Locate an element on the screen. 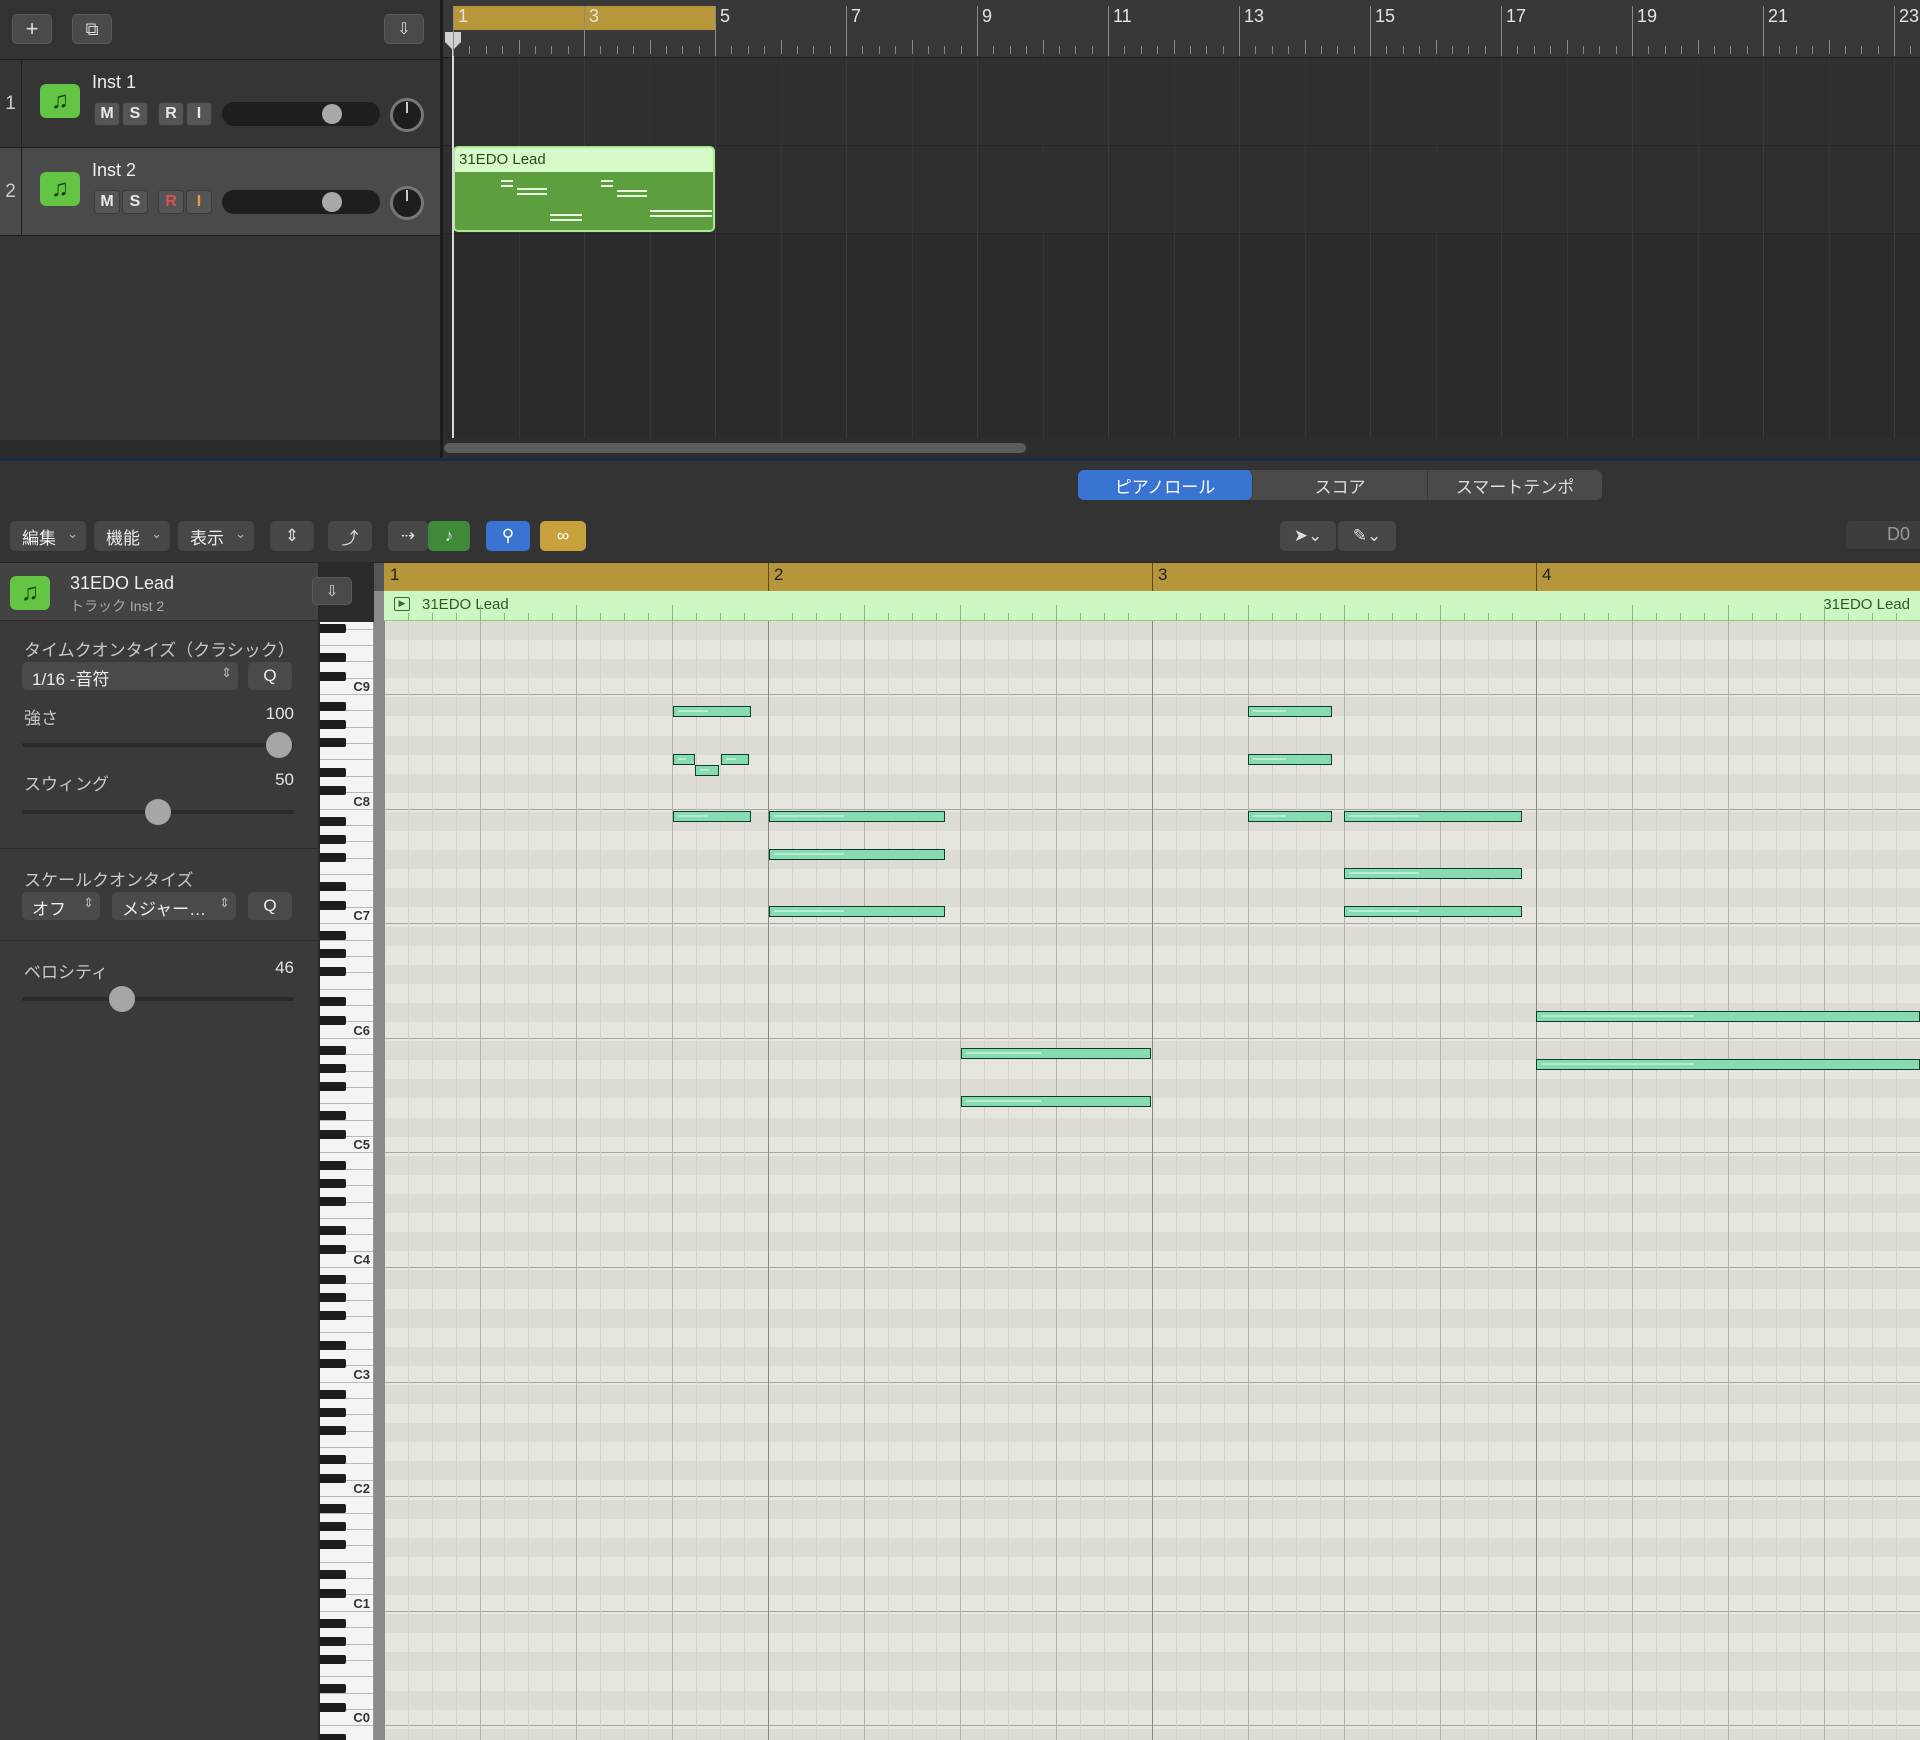  volume-fader-knob is located at coordinates (332, 202).